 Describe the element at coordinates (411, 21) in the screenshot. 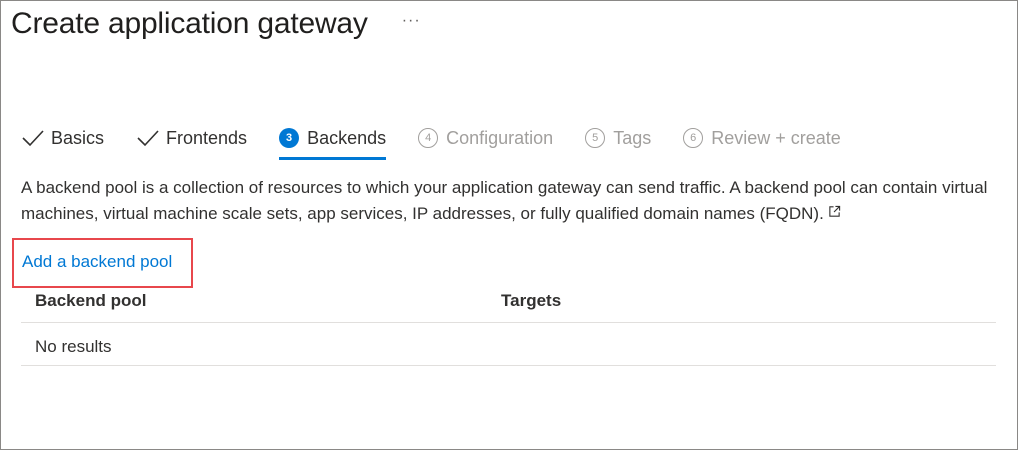

I see `more-options-button: ···` at that location.